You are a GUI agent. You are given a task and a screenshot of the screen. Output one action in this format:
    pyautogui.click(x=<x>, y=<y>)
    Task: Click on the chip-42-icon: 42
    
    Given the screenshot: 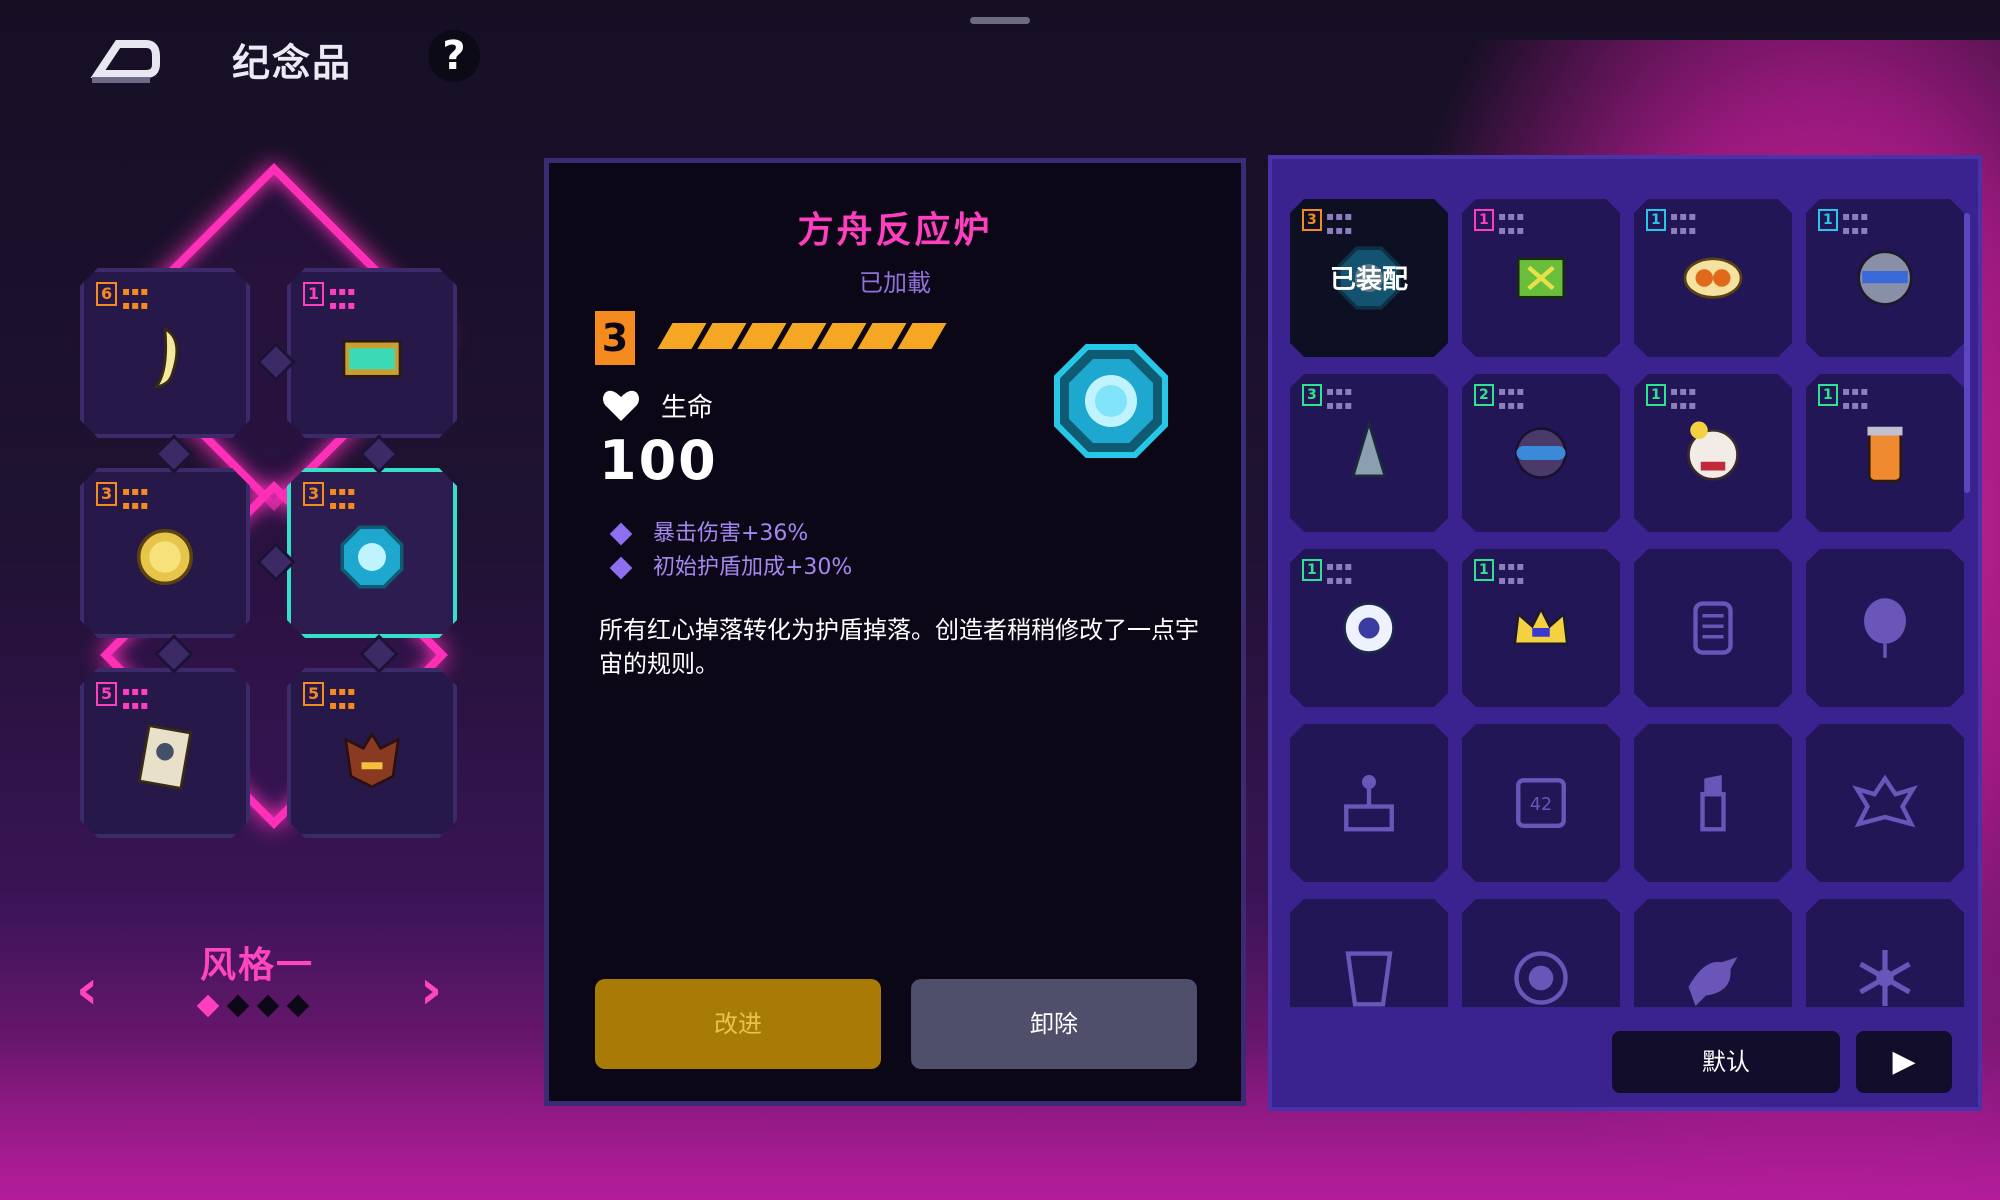 What is the action you would take?
    pyautogui.click(x=1541, y=803)
    